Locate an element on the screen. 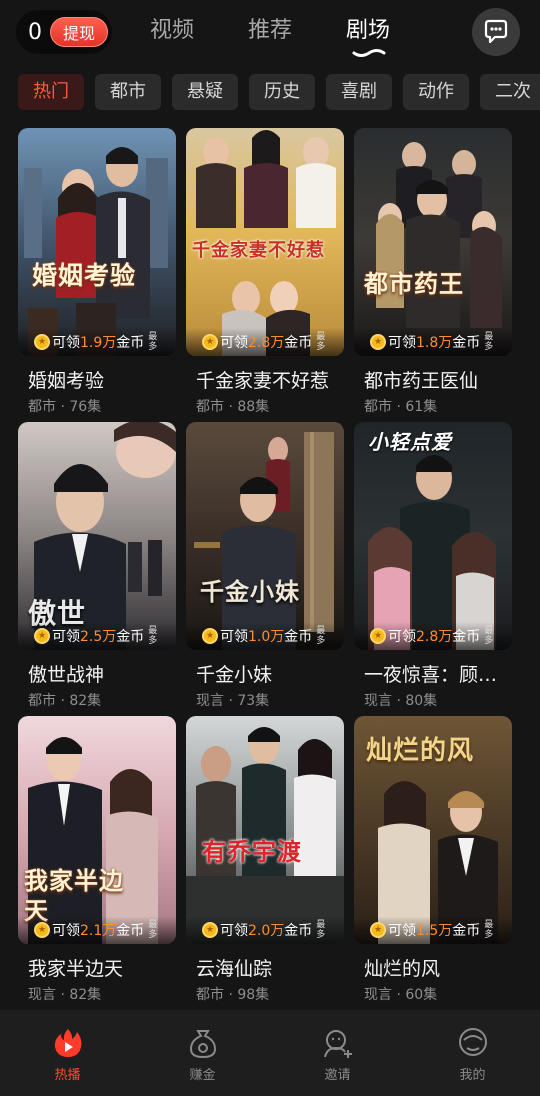 This screenshot has height=1096, width=540. bottom-nav: 热播 赚金 邀请 我的 is located at coordinates (270, 1053).